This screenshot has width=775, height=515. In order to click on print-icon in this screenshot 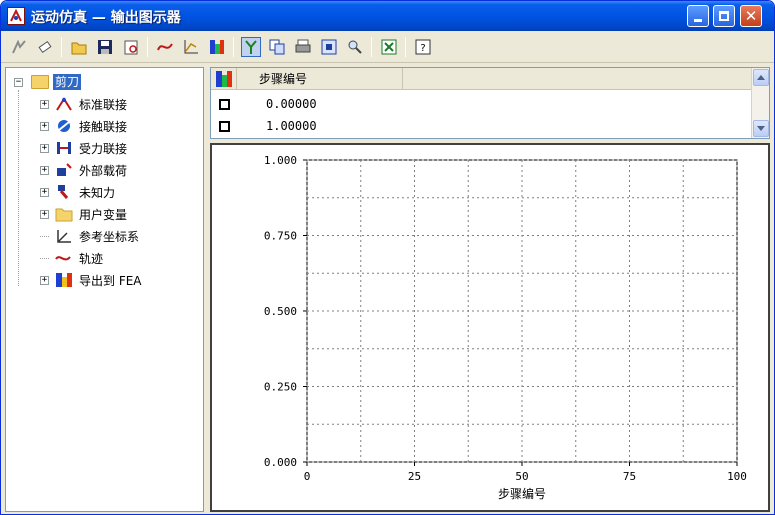, I will do `click(303, 47)`.